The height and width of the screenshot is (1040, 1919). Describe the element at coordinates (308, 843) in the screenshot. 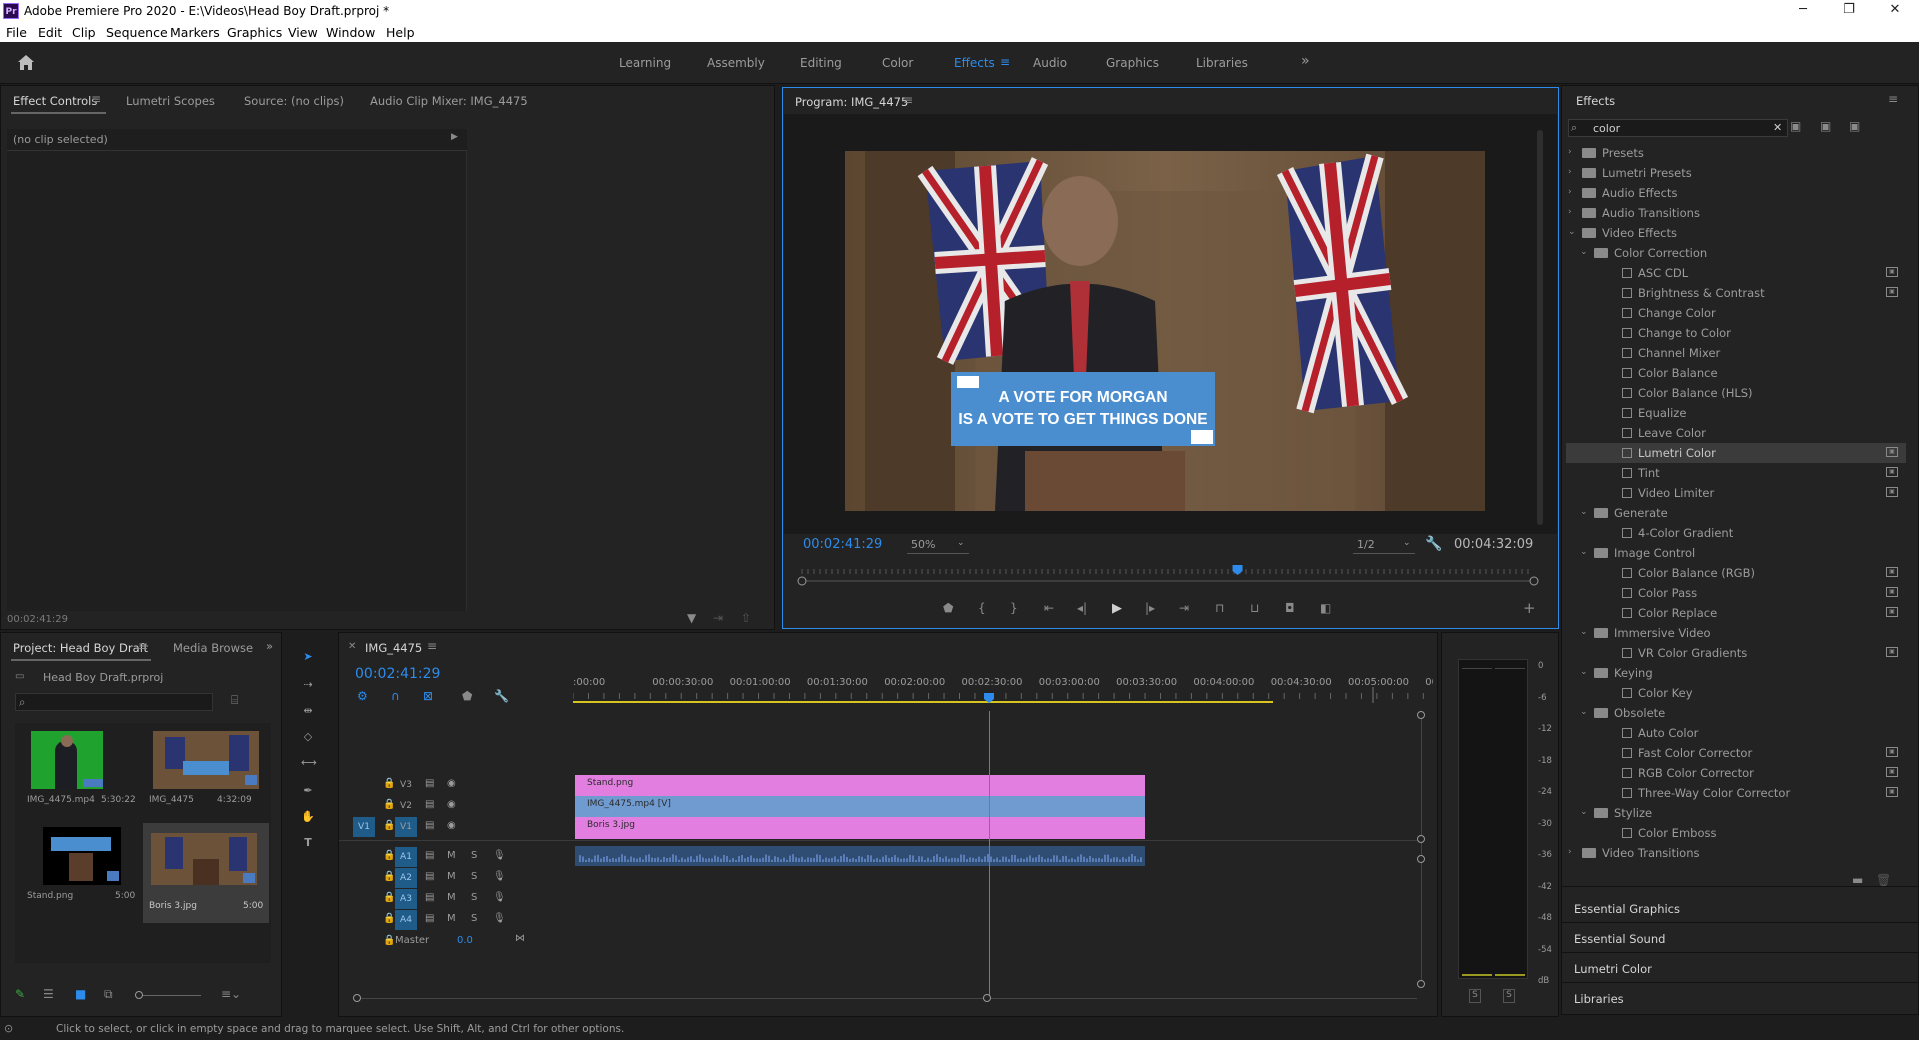

I see `type-tool-icon: T` at that location.